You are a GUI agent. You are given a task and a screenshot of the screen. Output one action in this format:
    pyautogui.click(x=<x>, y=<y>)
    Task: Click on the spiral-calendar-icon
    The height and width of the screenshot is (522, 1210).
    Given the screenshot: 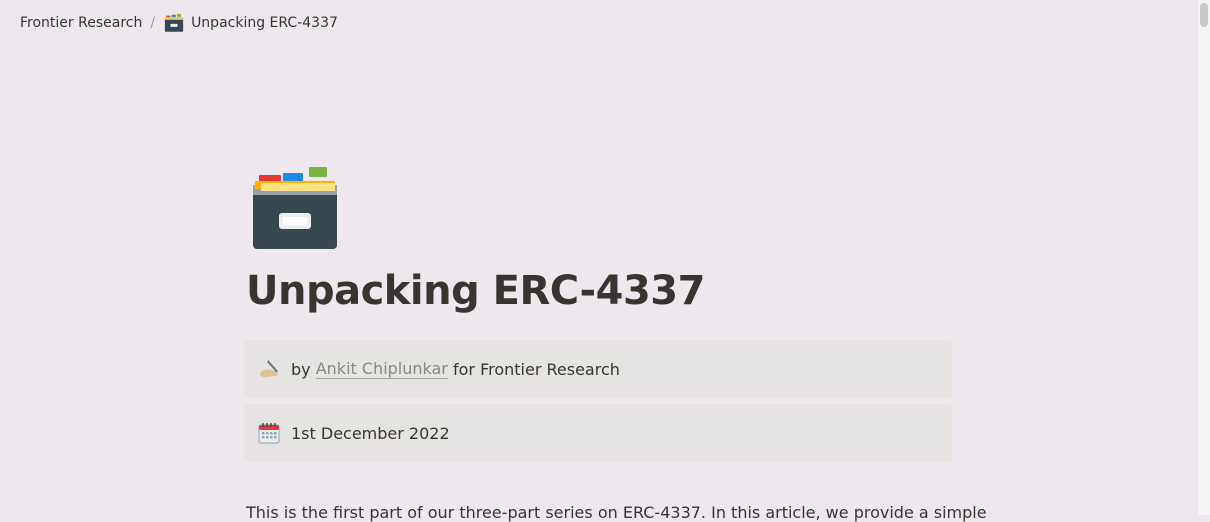 What is the action you would take?
    pyautogui.click(x=269, y=433)
    